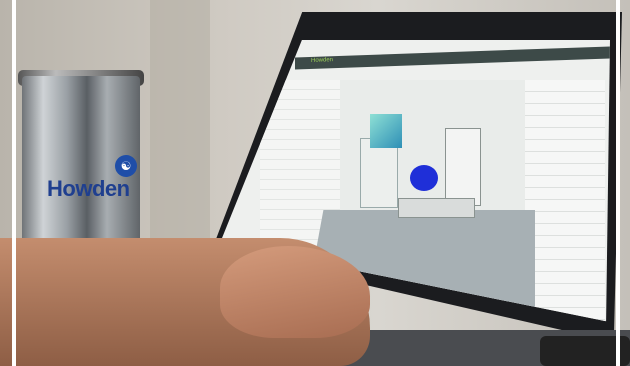  Describe the element at coordinates (126, 166) in the screenshot. I see `howden-logo-mark-icon: ☯` at that location.